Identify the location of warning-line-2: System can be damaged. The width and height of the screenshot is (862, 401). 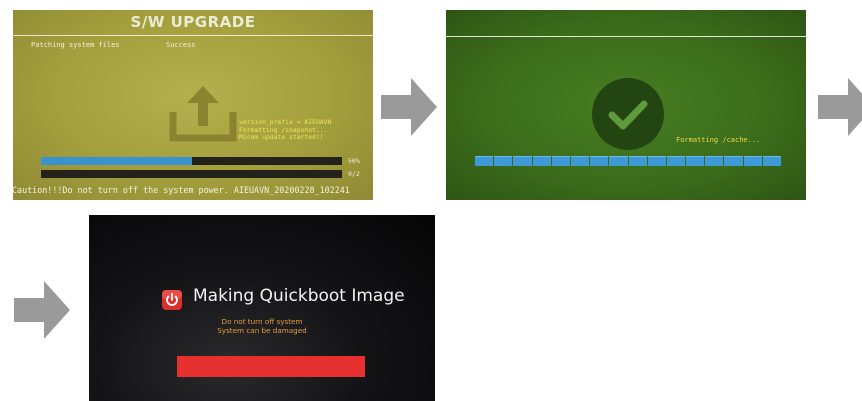
(262, 330).